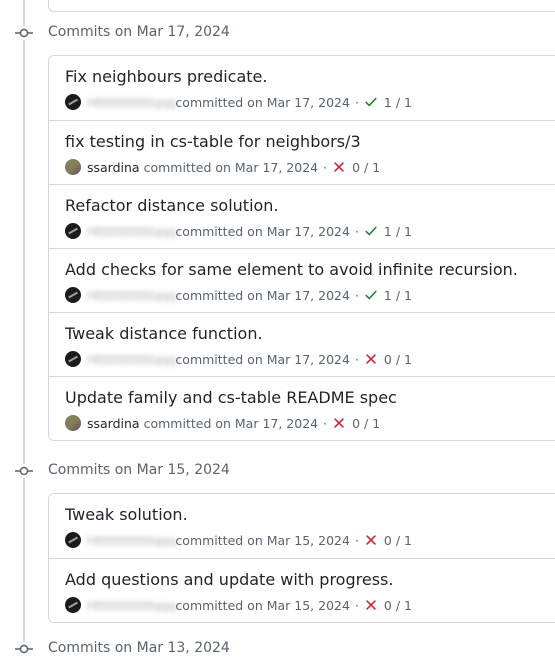 The height and width of the screenshot is (661, 555). Describe the element at coordinates (301, 6) in the screenshot. I see `previous-group-box` at that location.